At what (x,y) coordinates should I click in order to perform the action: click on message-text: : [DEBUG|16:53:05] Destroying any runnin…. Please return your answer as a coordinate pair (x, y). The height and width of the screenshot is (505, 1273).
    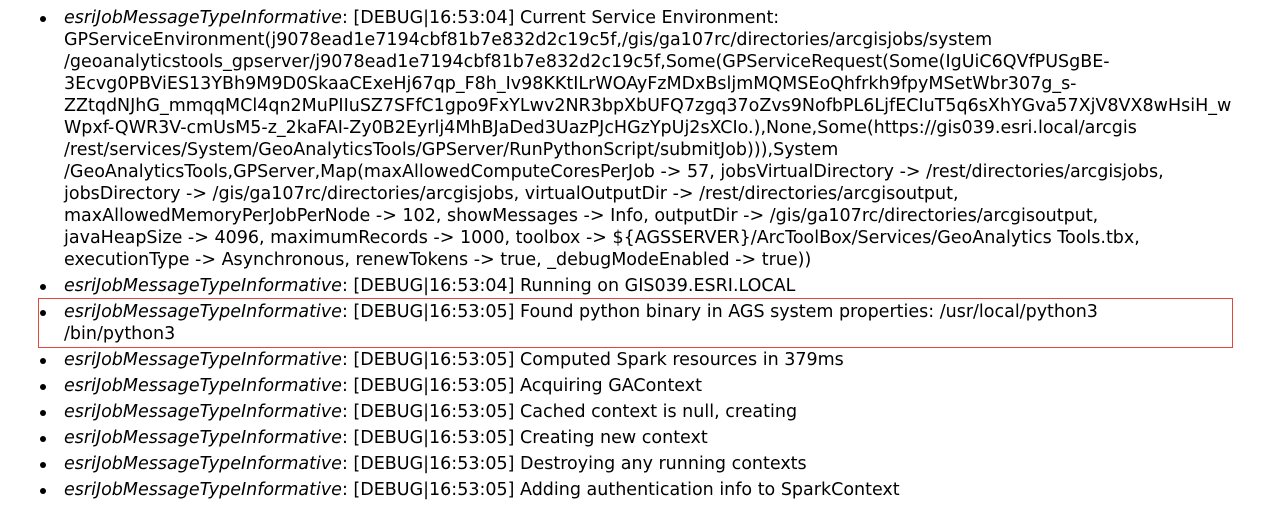
    Looking at the image, I should click on (574, 464).